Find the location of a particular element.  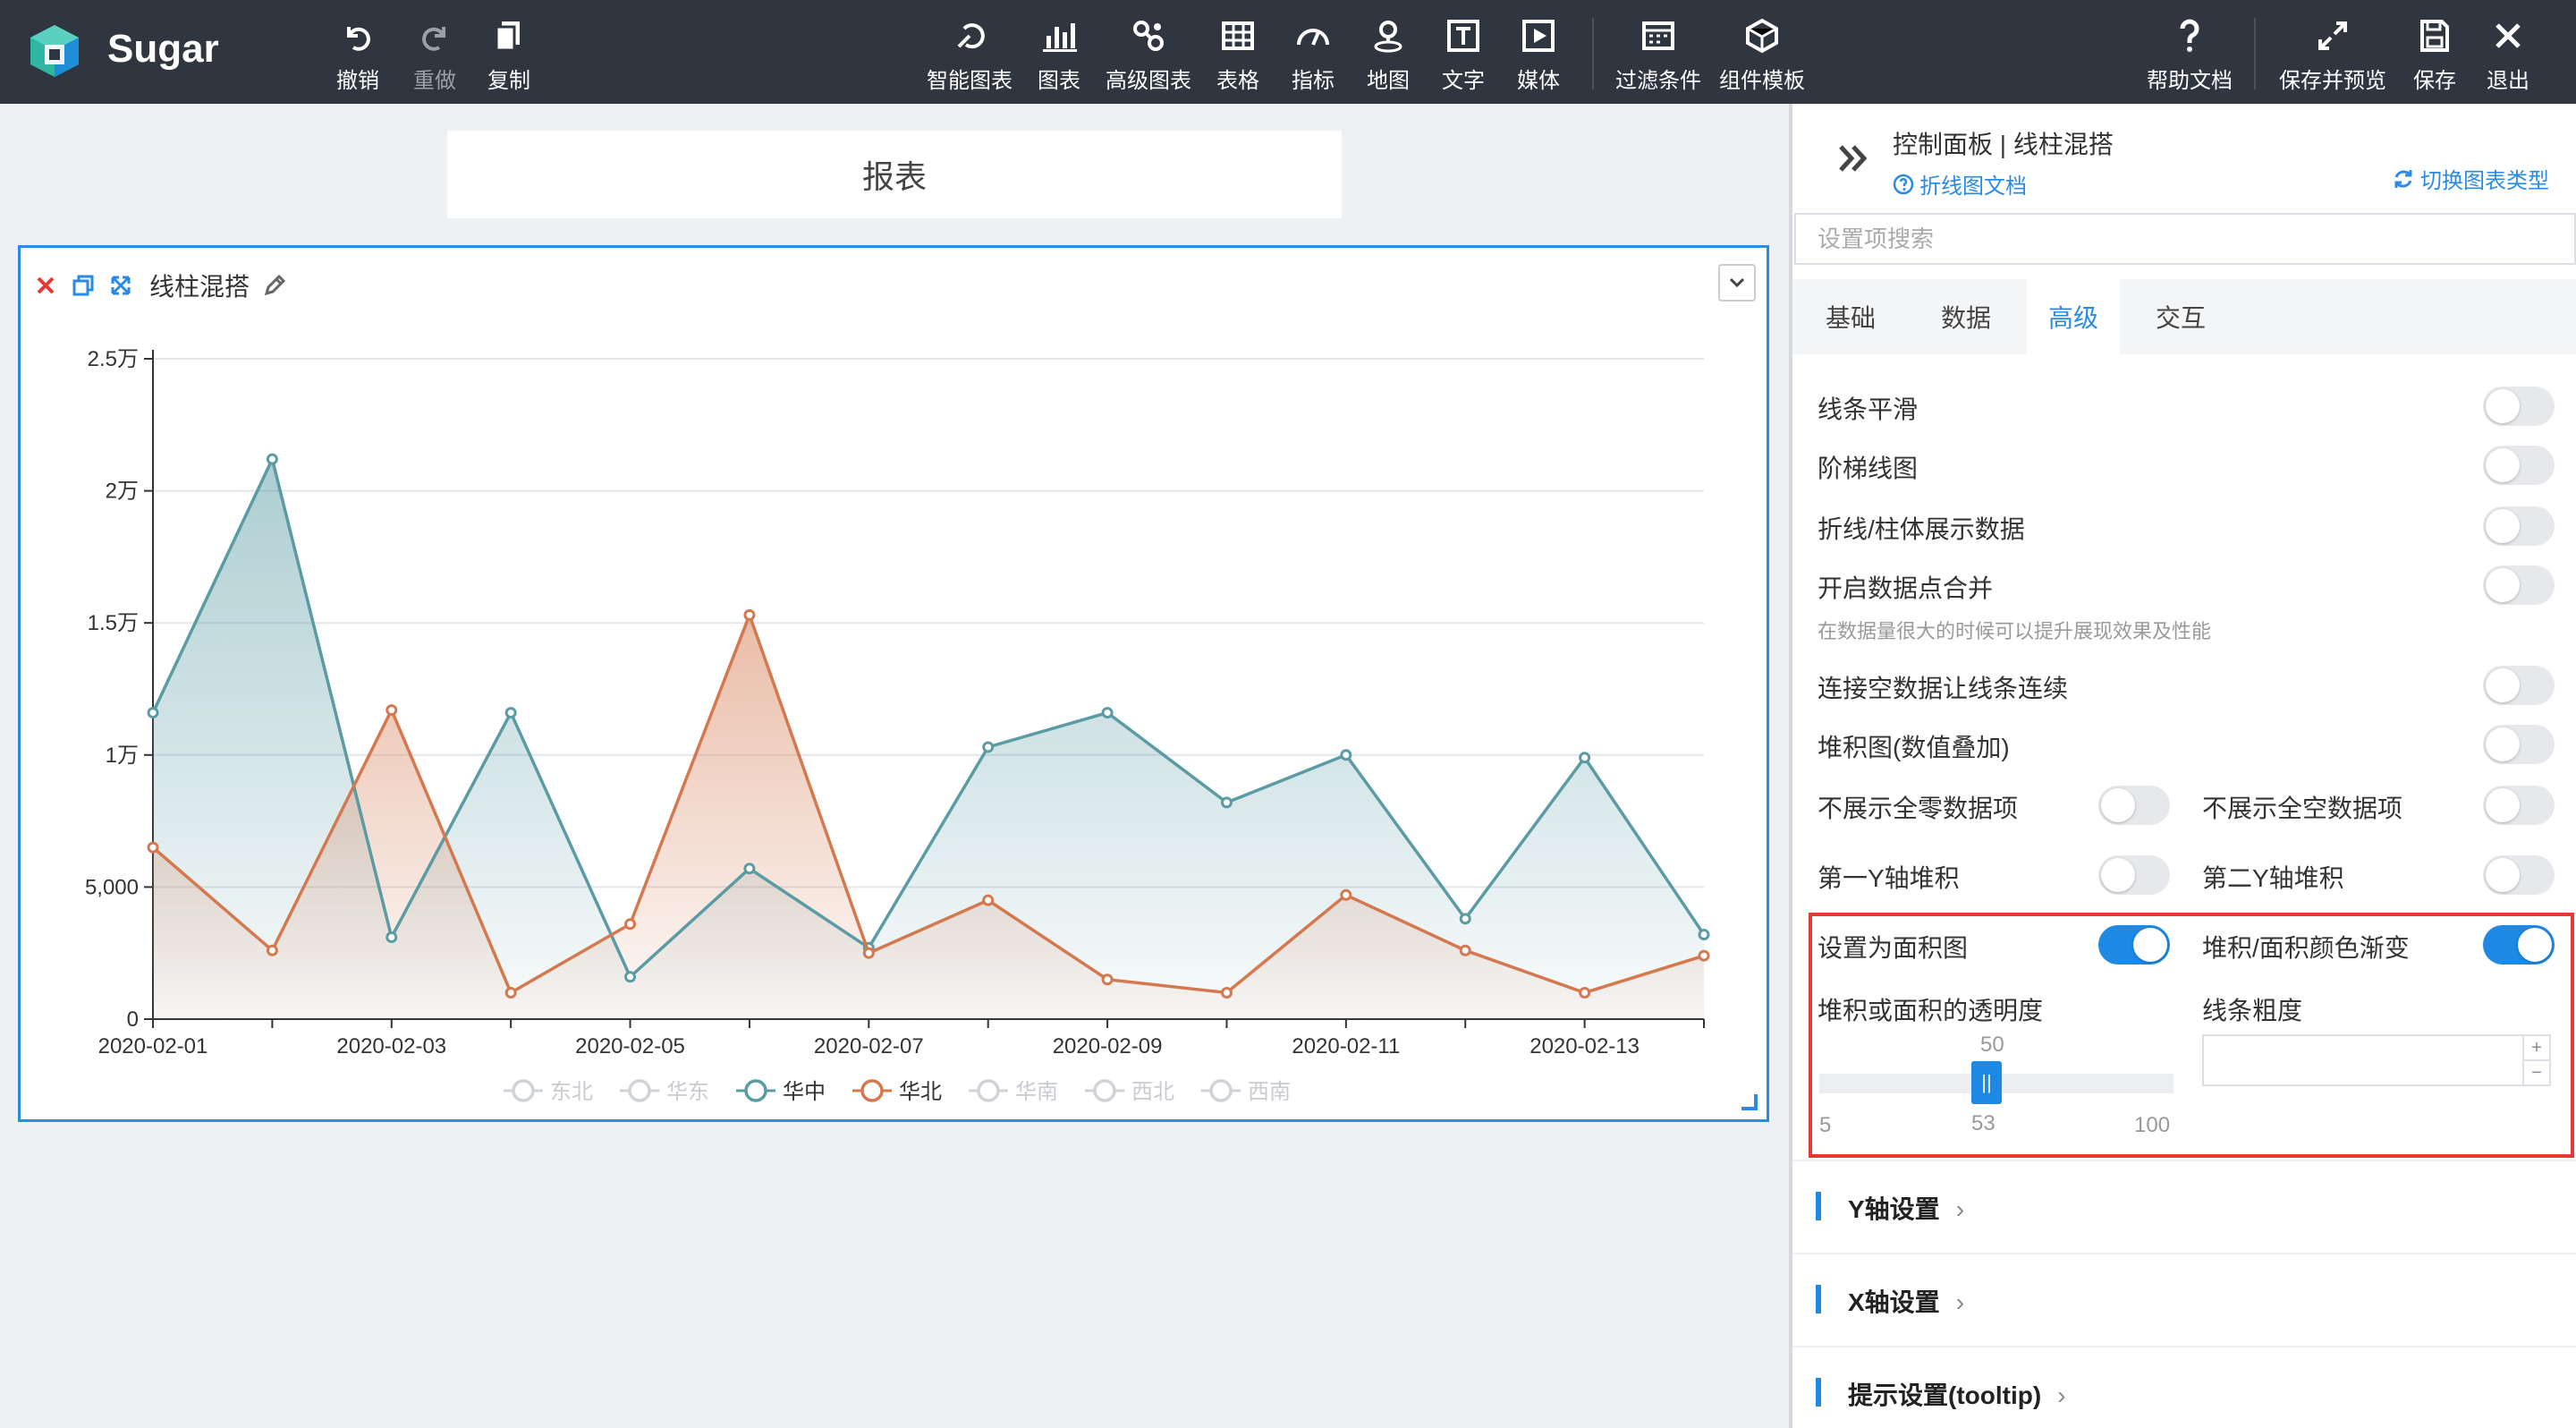

calendar-filter-icon is located at coordinates (1658, 35).